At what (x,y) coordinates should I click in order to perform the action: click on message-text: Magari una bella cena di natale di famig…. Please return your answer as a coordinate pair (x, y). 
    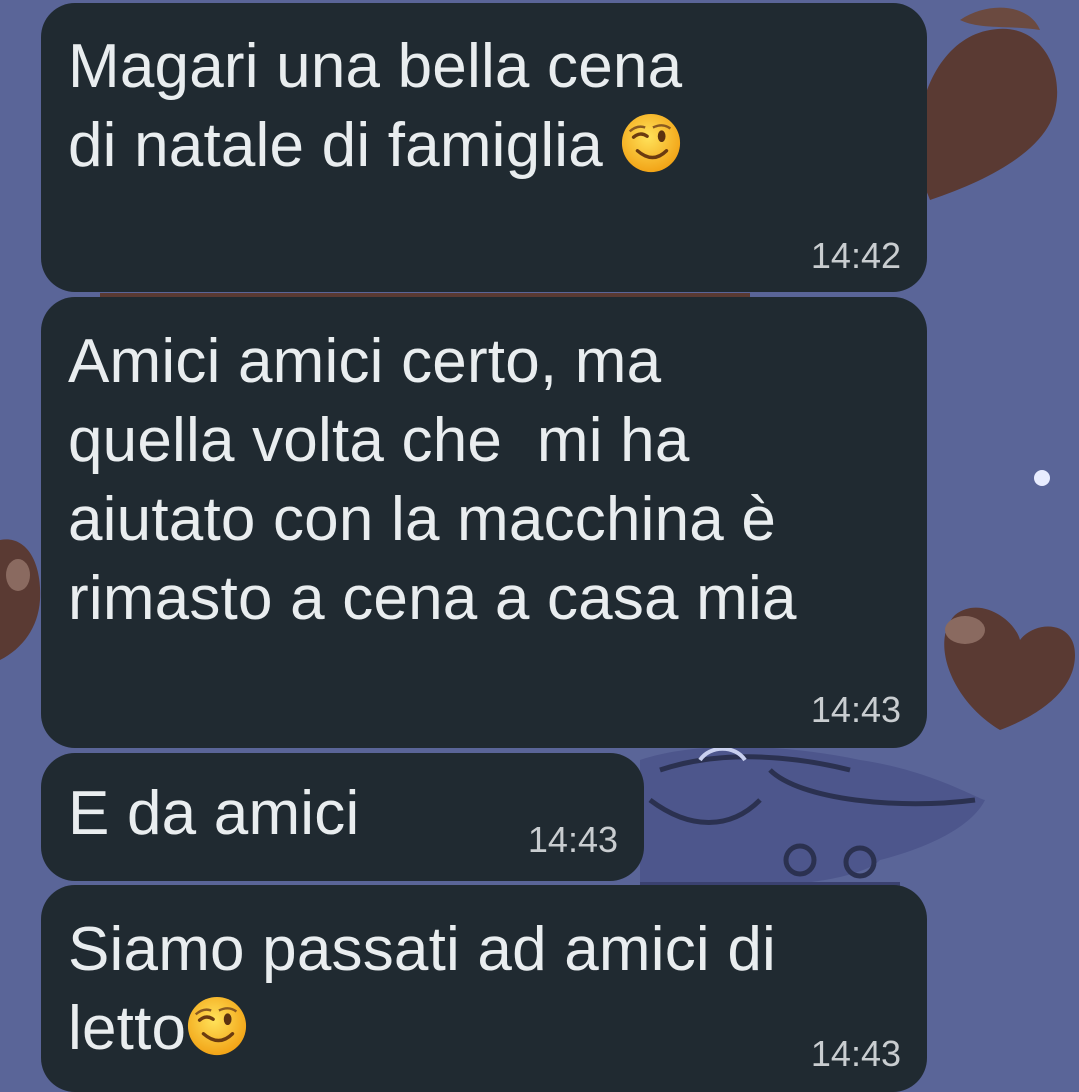
    Looking at the image, I should click on (375, 106).